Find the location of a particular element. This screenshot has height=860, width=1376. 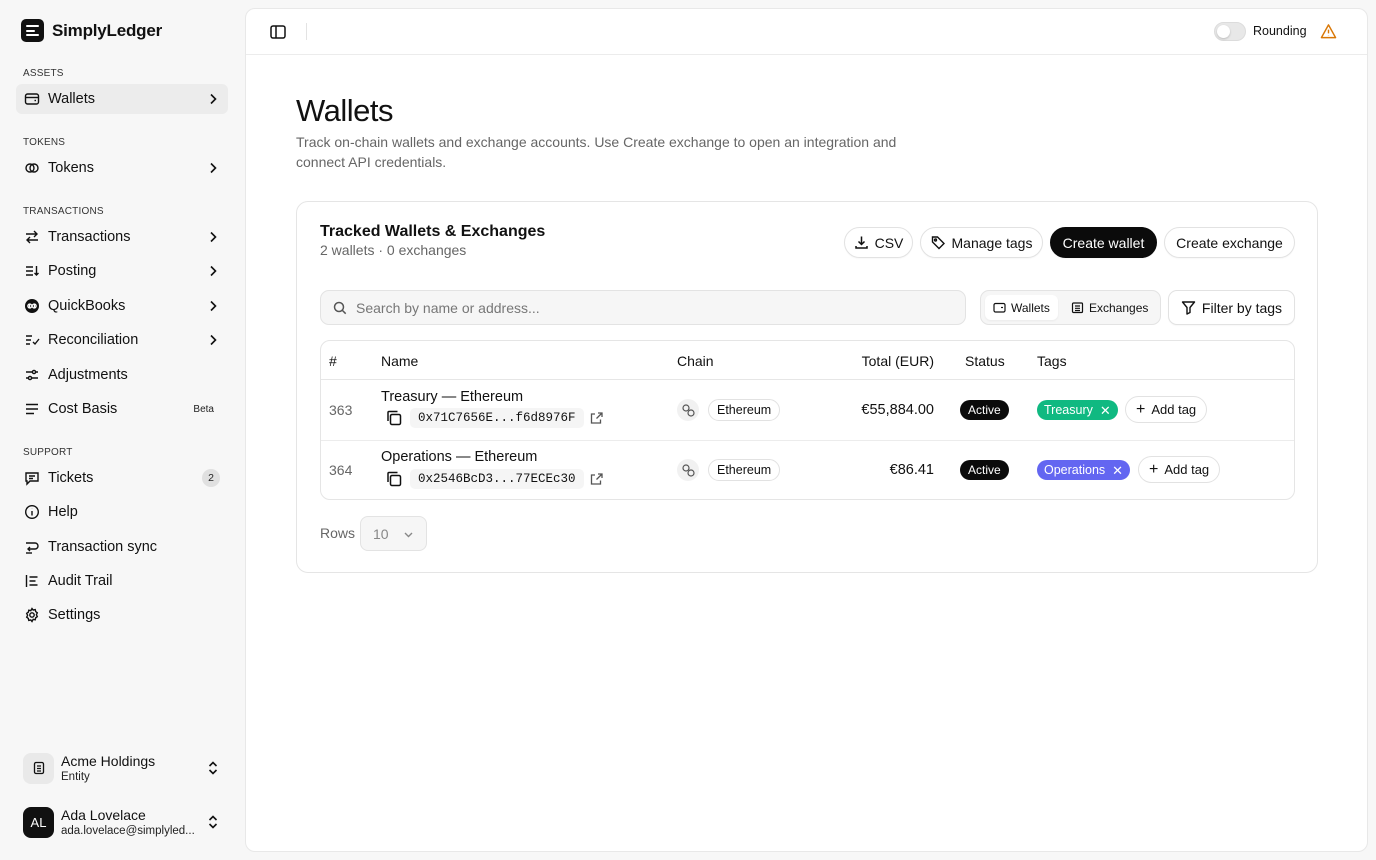

wallet-icon is located at coordinates (999, 307).